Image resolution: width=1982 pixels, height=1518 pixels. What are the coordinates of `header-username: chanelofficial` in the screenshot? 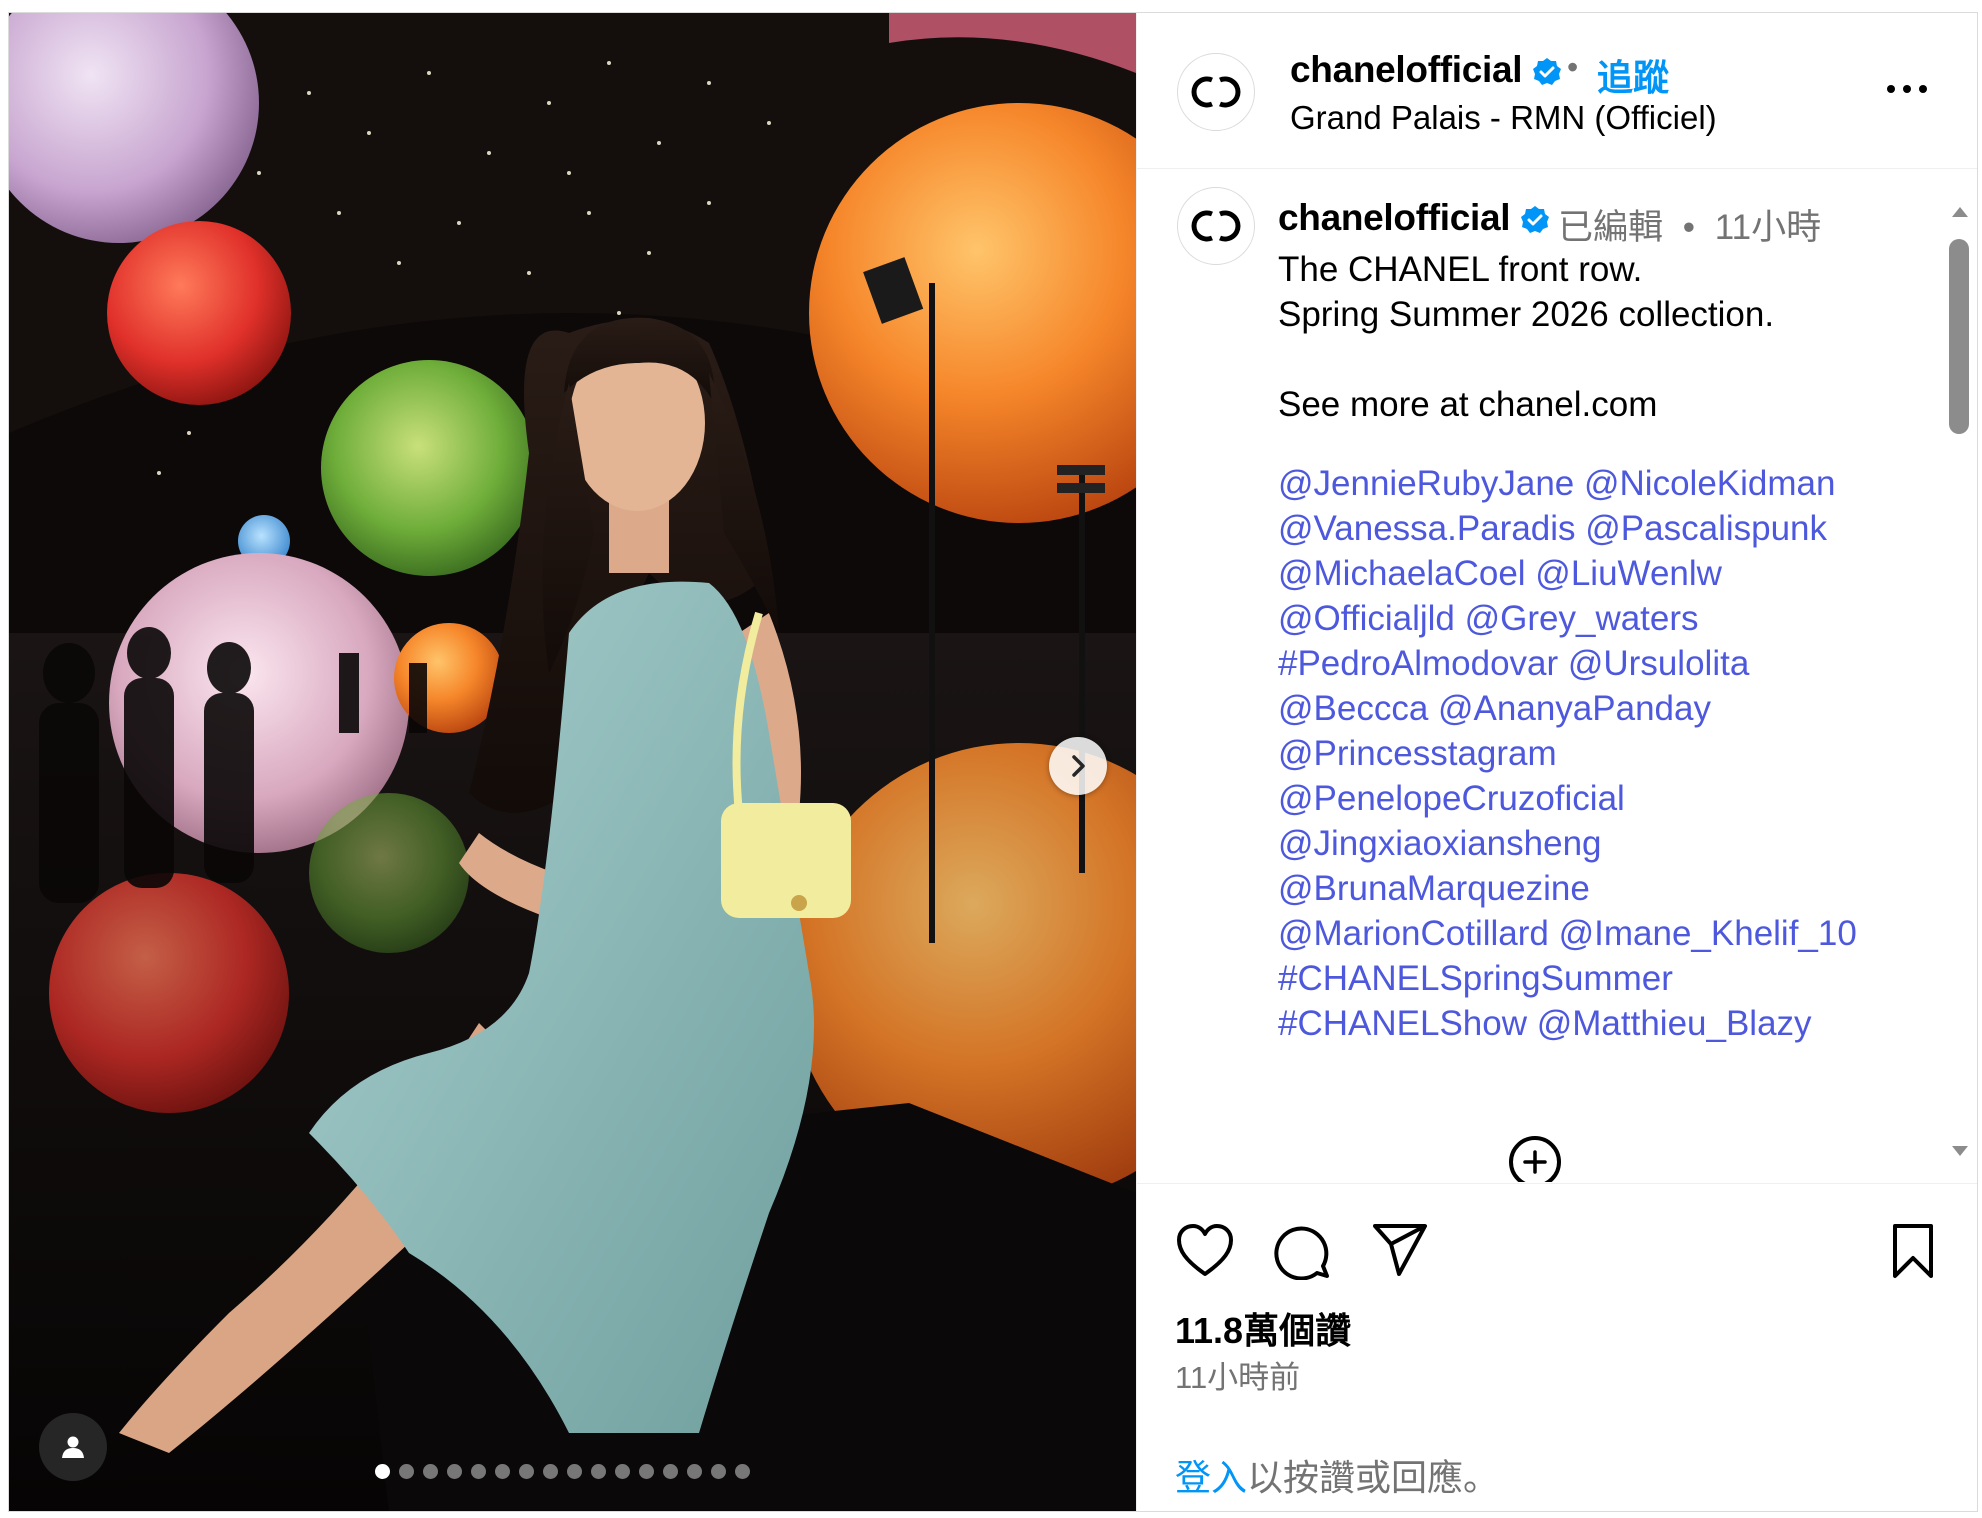 It's located at (1426, 70).